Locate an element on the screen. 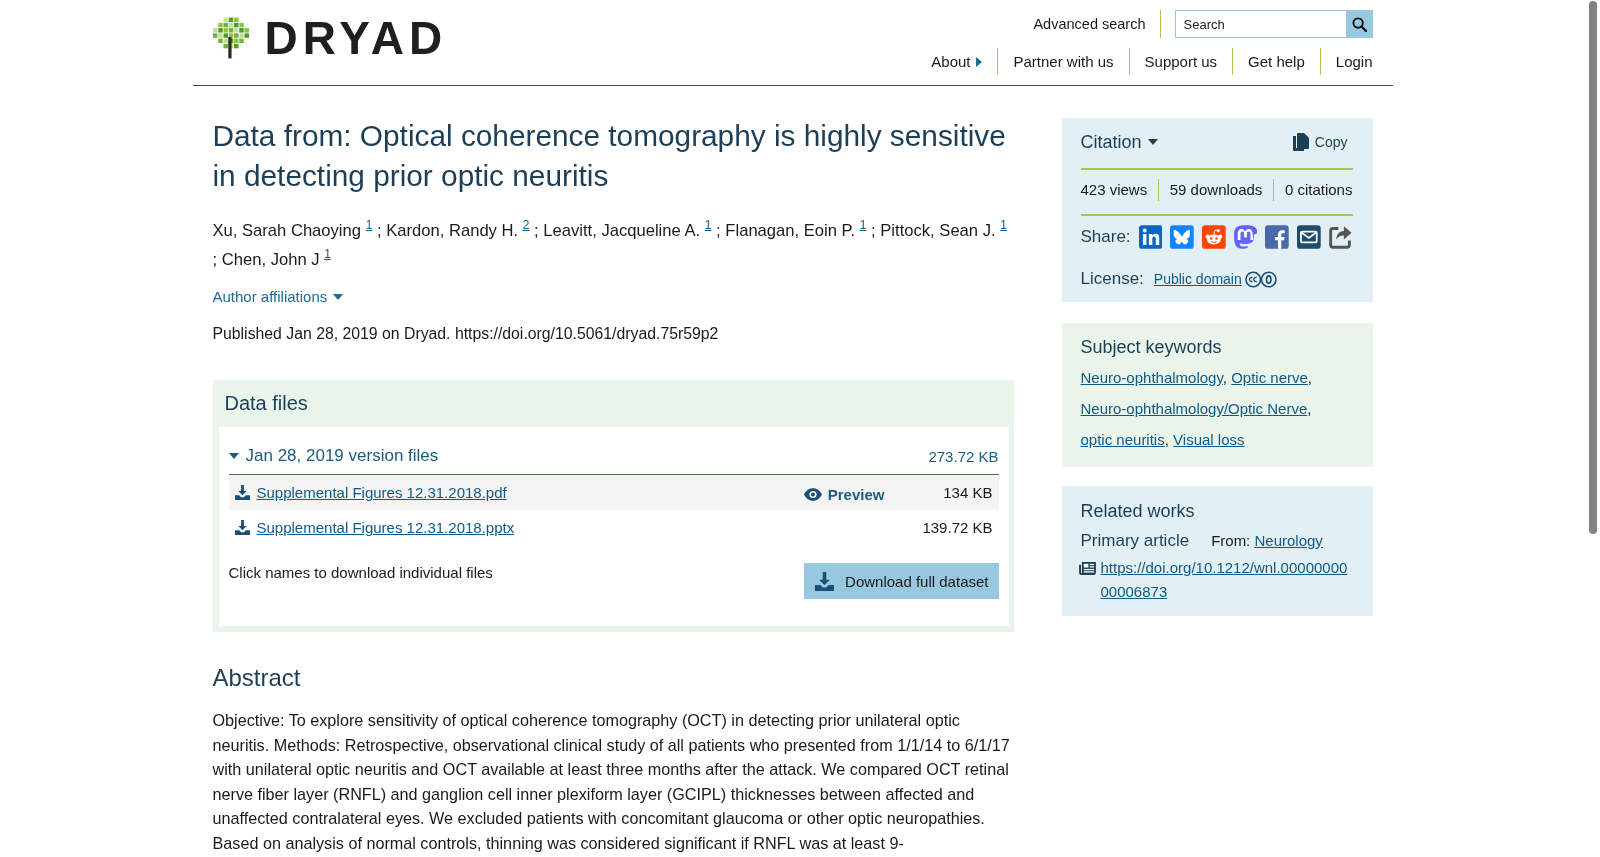 The image size is (1600, 857). keyword-link: Neuro-ophthalmology/Optic Nerve is located at coordinates (1194, 408).